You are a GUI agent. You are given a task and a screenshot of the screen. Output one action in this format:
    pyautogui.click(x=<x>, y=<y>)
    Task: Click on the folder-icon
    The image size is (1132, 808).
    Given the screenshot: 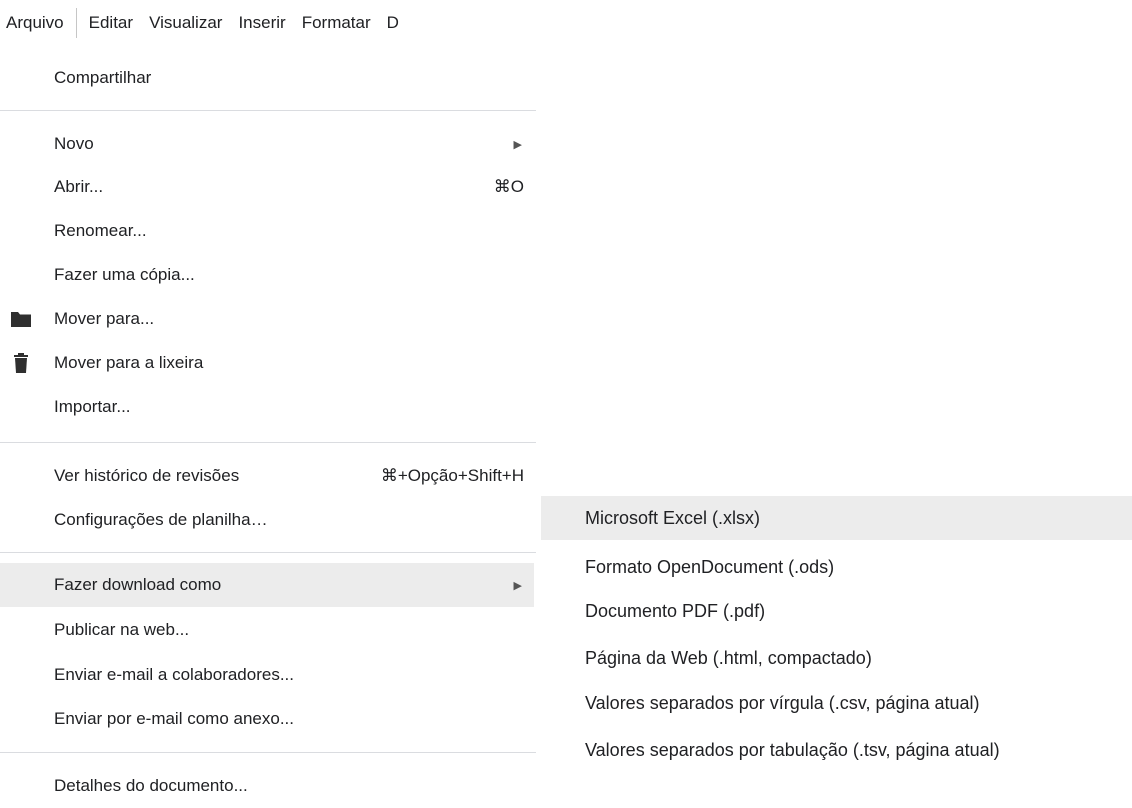 What is the action you would take?
    pyautogui.click(x=21, y=319)
    